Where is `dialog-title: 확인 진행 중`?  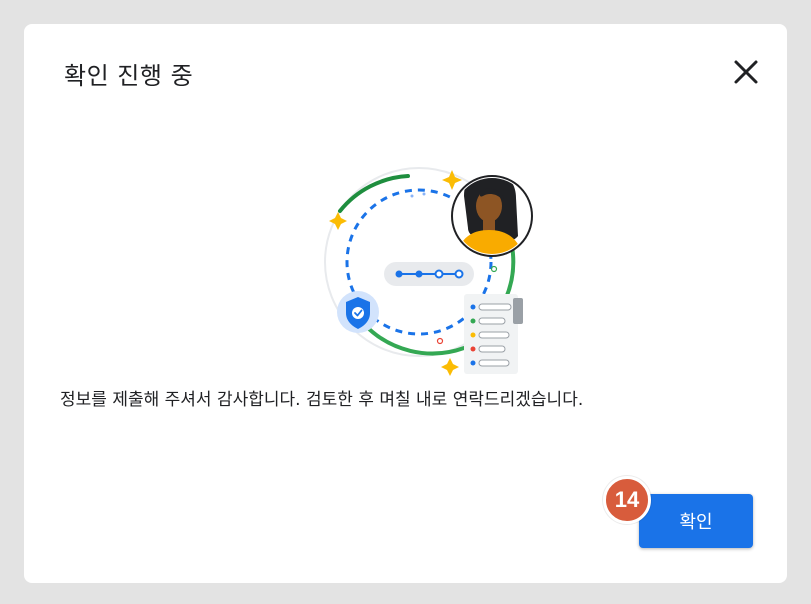 dialog-title: 확인 진행 중 is located at coordinates (129, 76).